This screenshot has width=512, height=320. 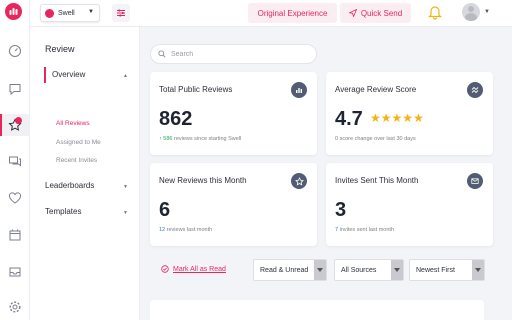 What do you see at coordinates (349, 119) in the screenshot?
I see `card-value: 4.7` at bounding box center [349, 119].